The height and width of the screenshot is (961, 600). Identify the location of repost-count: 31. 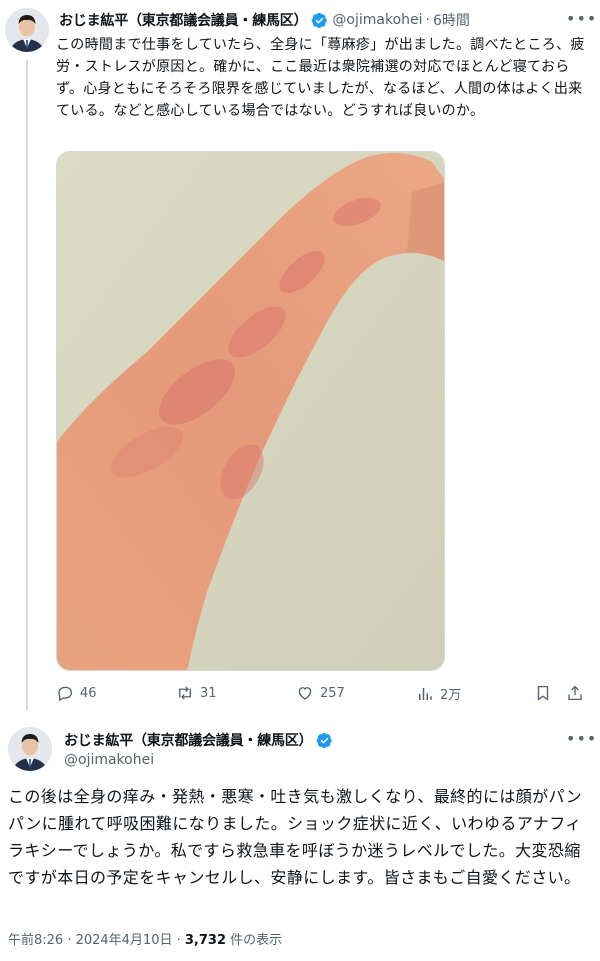
(208, 693).